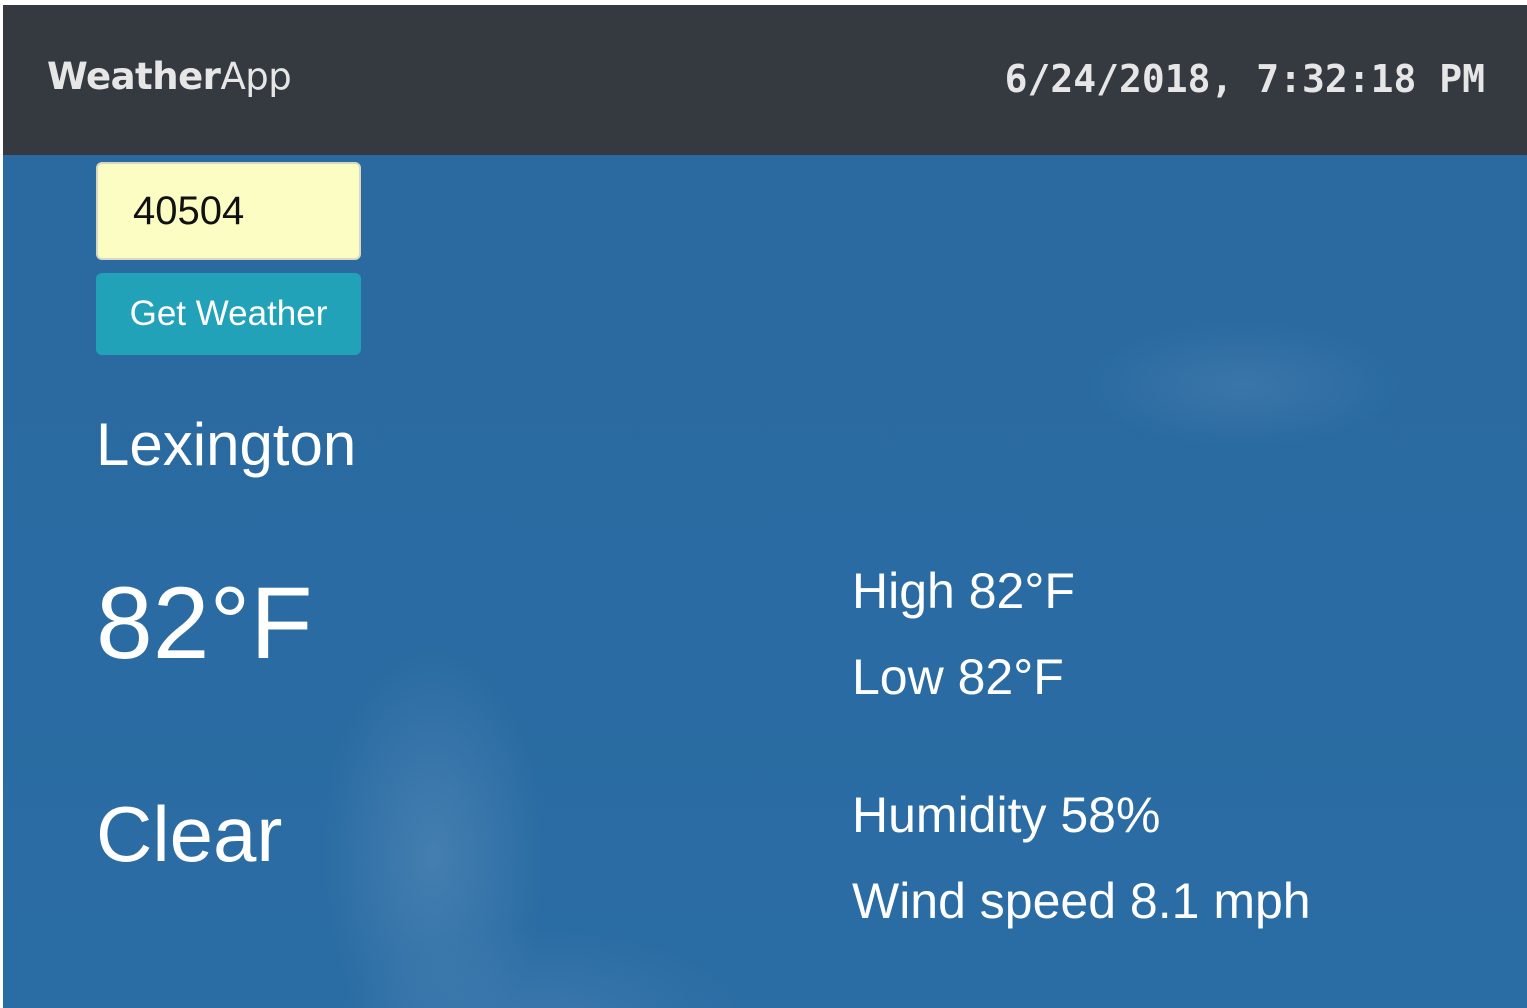 The image size is (1527, 1008). I want to click on get-weather-button: Get Weather, so click(228, 314).